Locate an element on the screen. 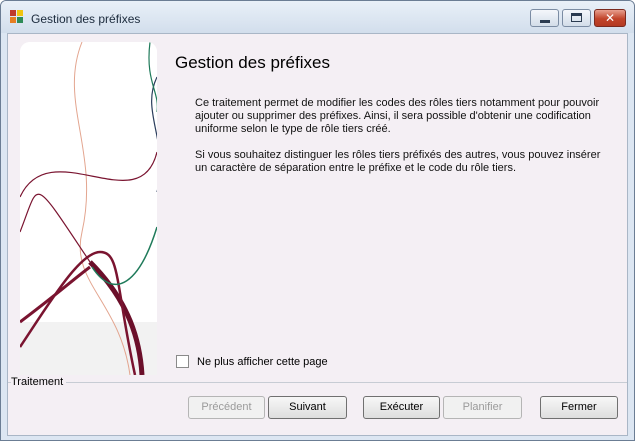  app-icon is located at coordinates (17, 17).